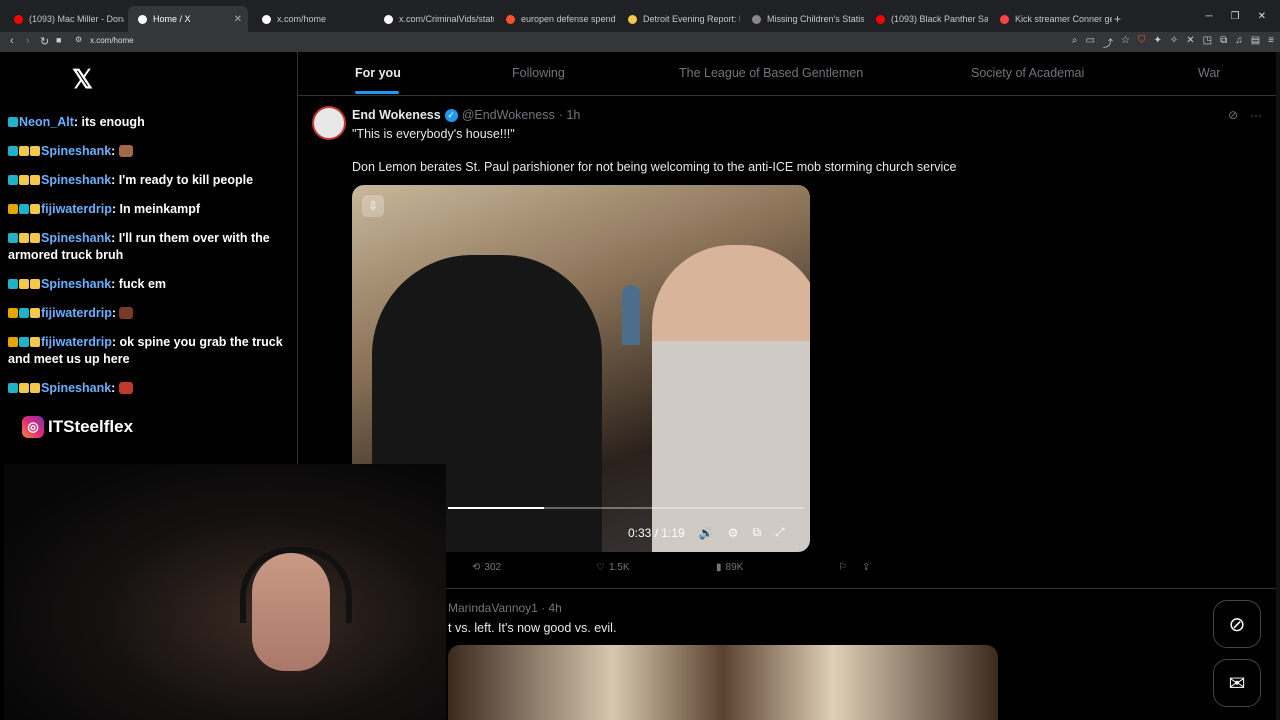  I want to click on bookmark-icon: ⚐, so click(842, 567).